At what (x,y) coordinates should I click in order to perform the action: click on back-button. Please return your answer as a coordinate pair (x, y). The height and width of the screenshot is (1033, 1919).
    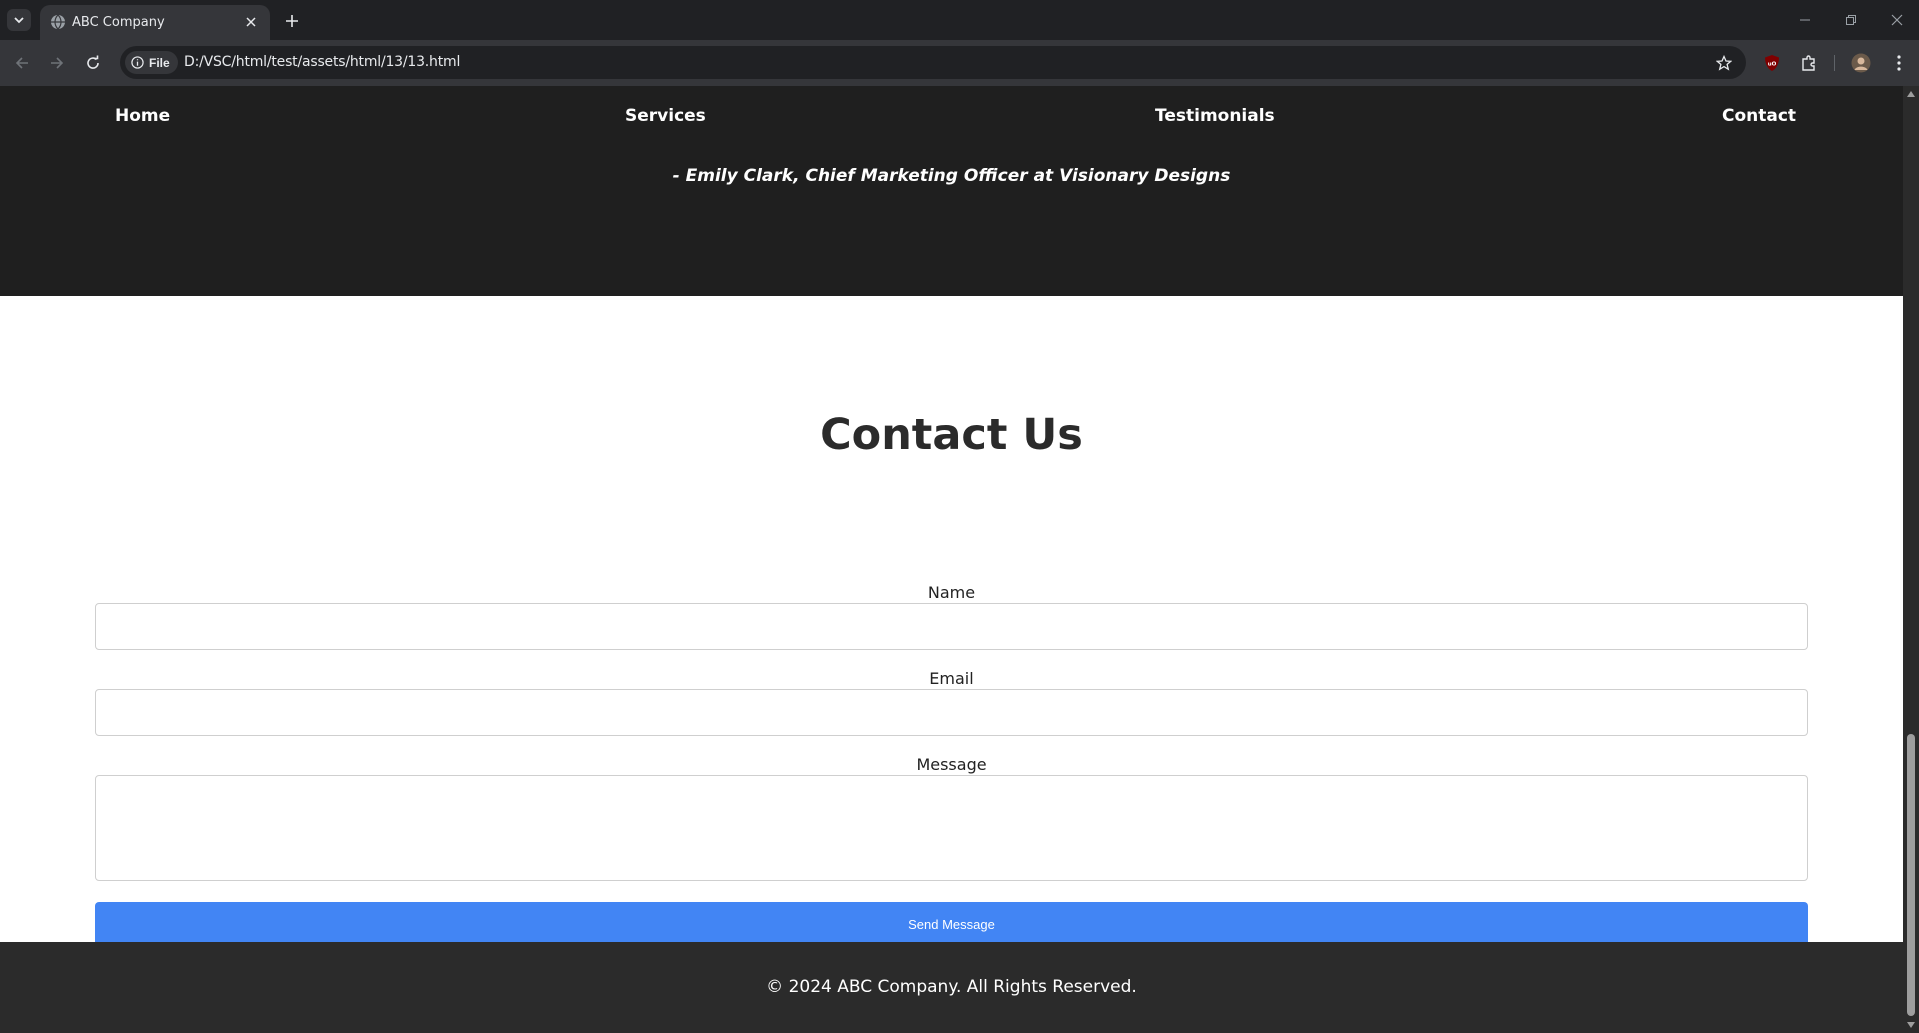
    Looking at the image, I should click on (22, 63).